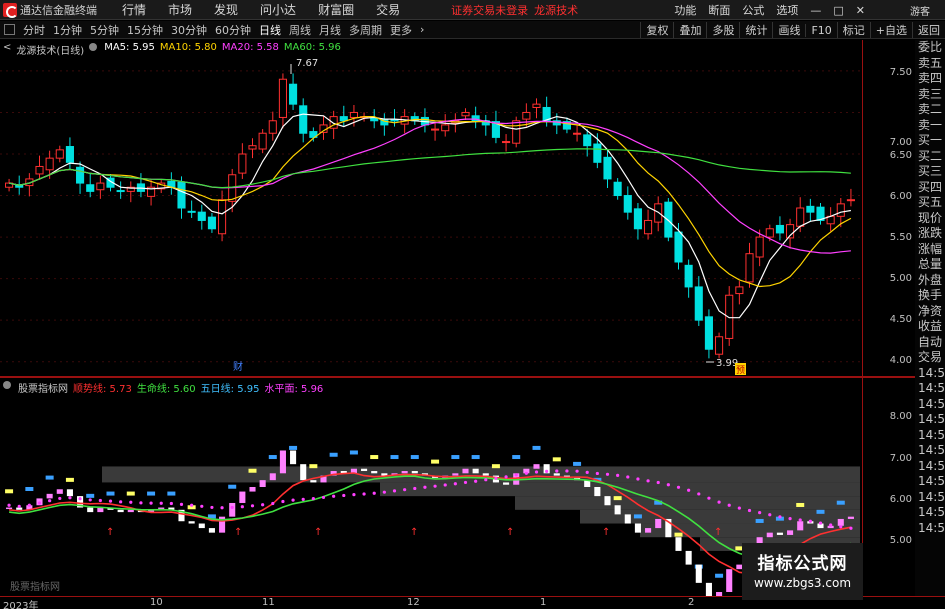 Image resolution: width=945 pixels, height=609 pixels. What do you see at coordinates (815, 10) in the screenshot?
I see `window-minimize-icon: —` at bounding box center [815, 10].